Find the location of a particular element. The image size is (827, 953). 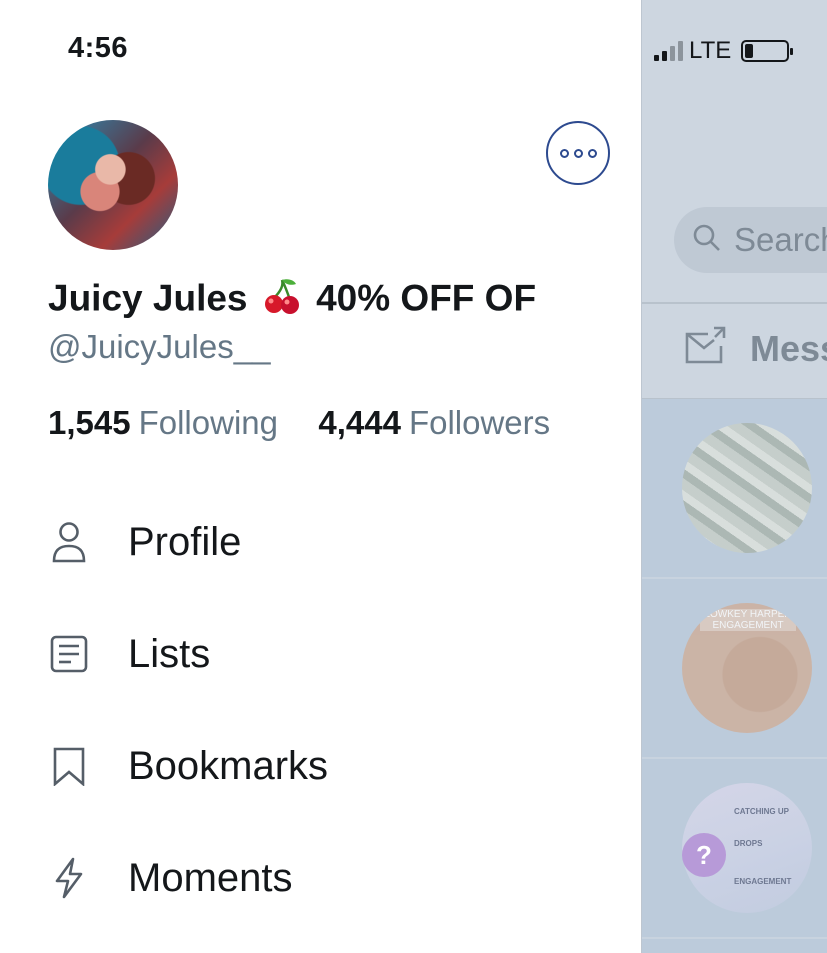

list-item: CATCHING UP DROPS ENGAGEMENT ? is located at coordinates (734, 849).